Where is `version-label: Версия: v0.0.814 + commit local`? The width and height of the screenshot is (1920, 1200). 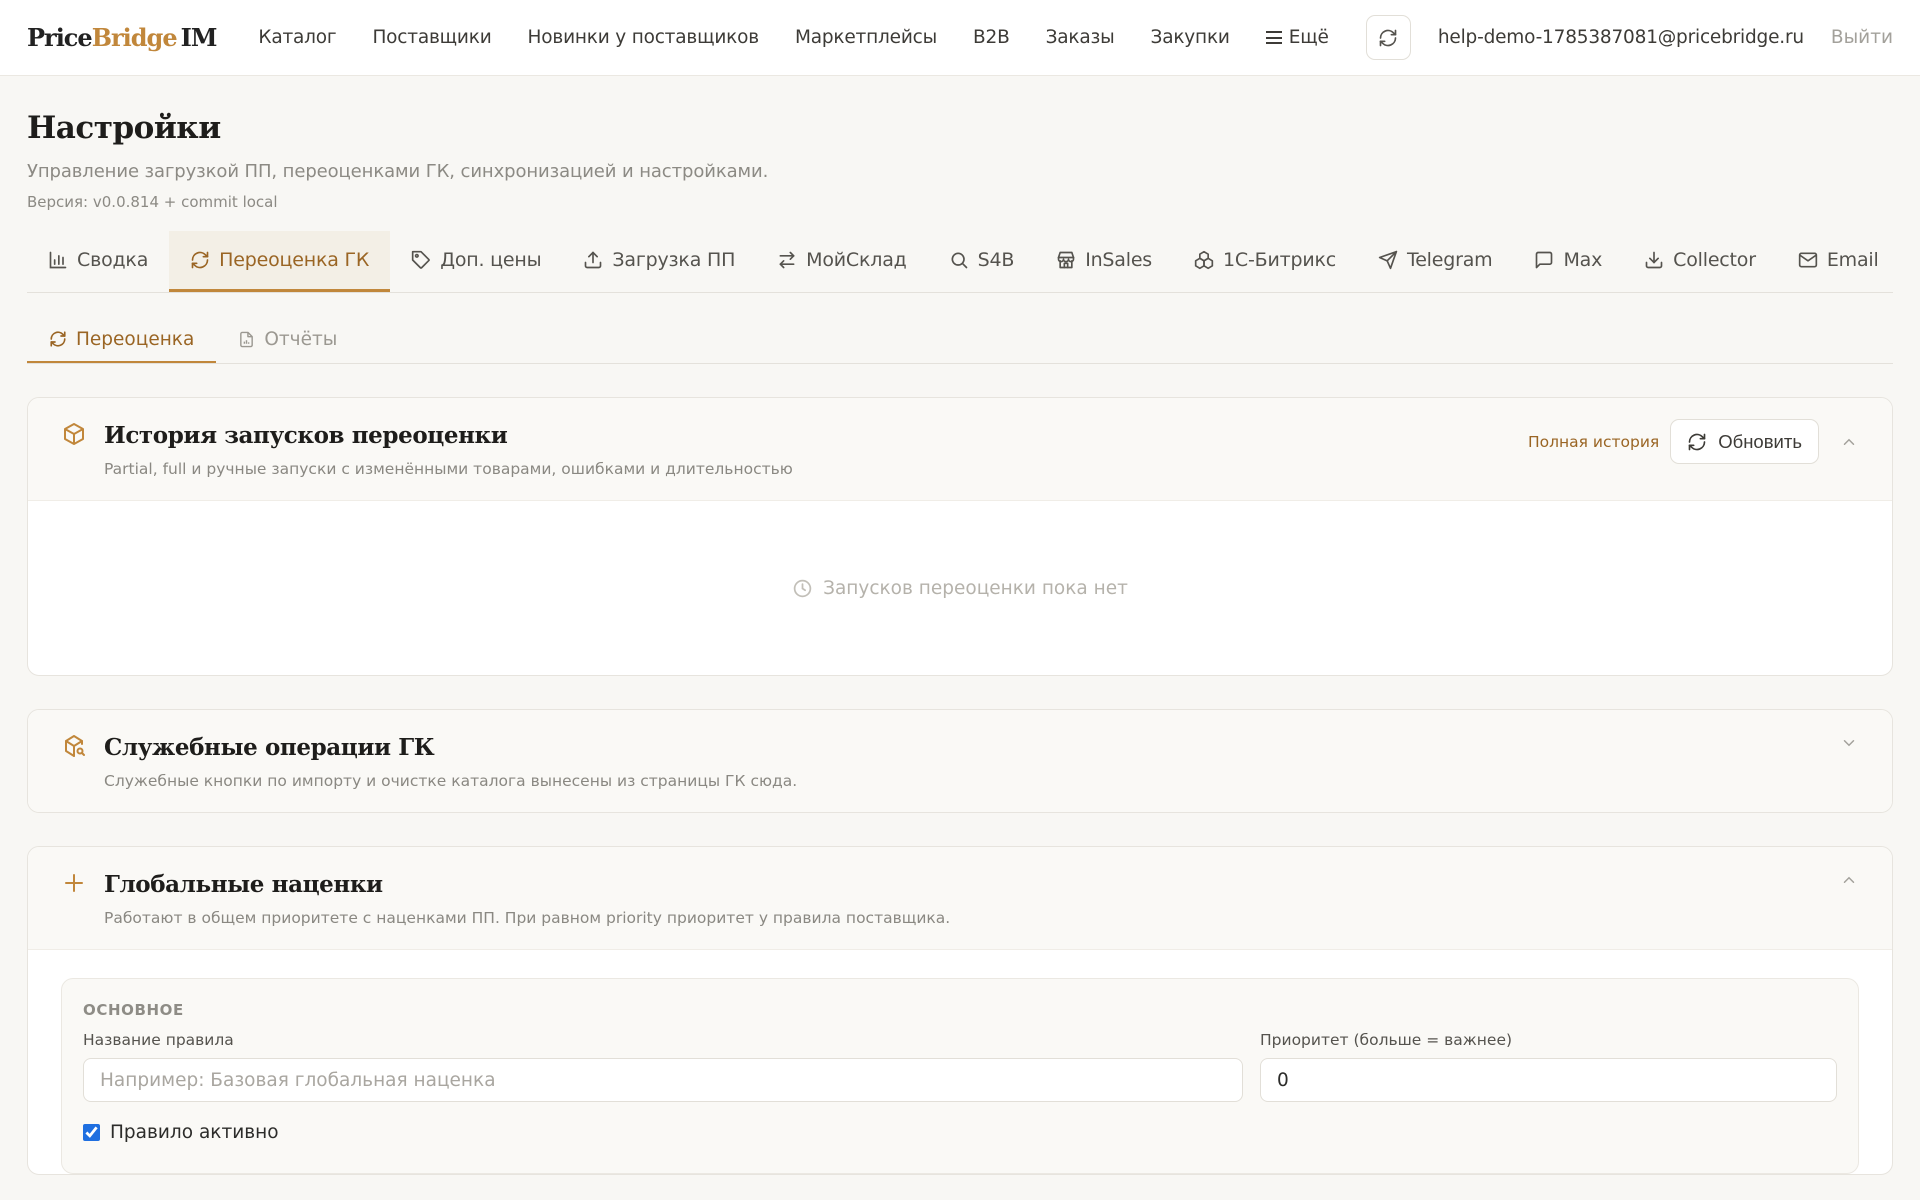
version-label: Версия: v0.0.814 + commit local is located at coordinates (152, 202).